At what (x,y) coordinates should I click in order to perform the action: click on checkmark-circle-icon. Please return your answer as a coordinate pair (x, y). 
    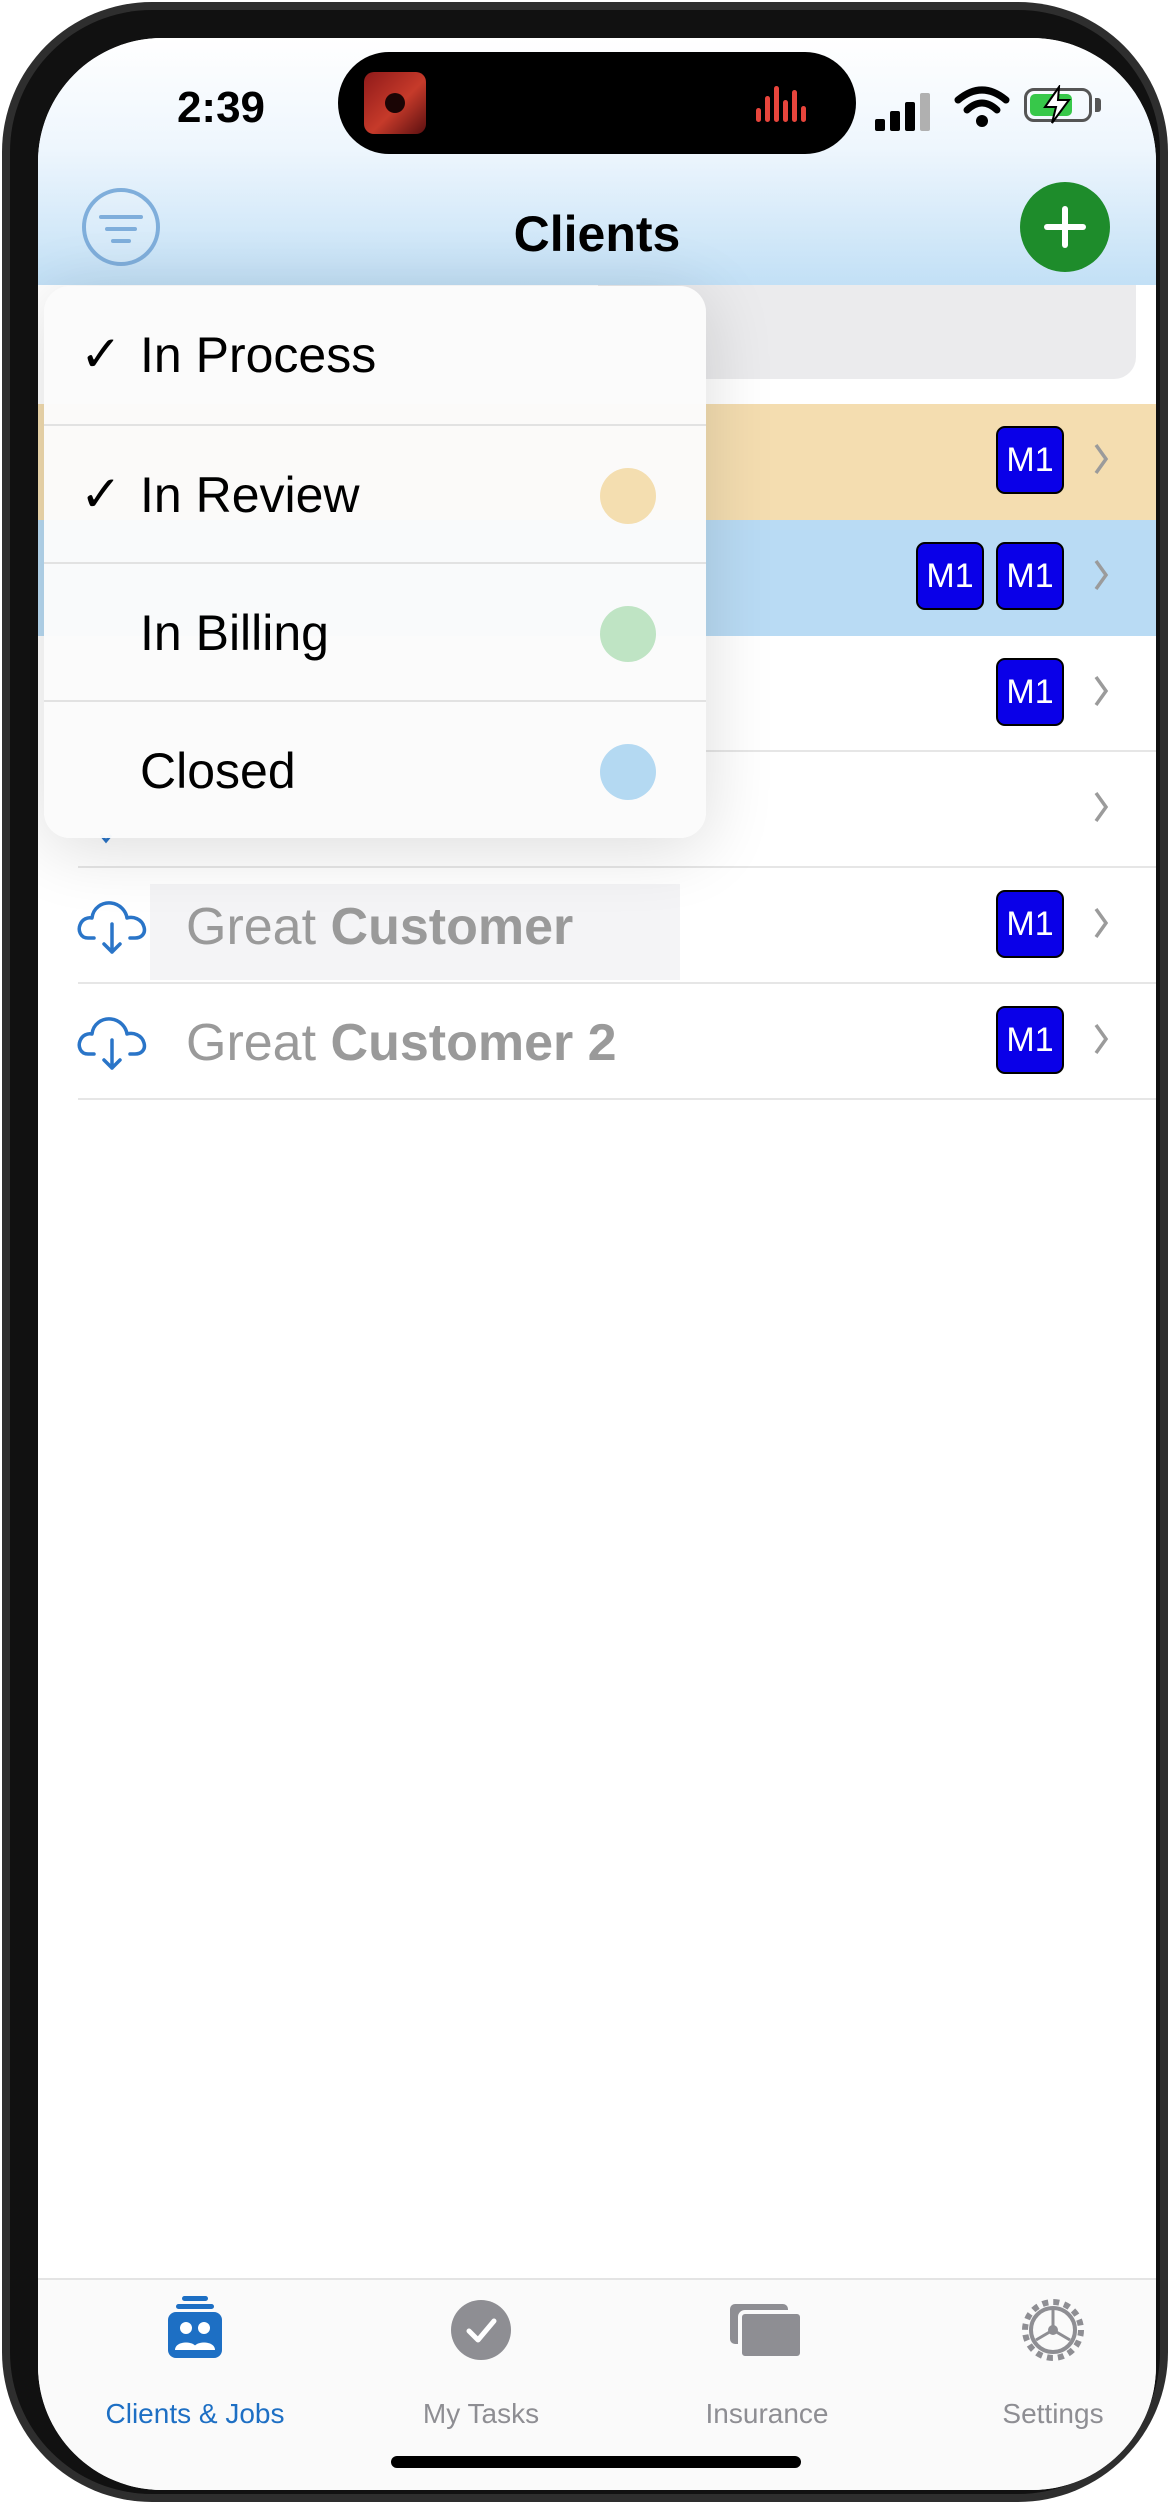
    Looking at the image, I should click on (481, 2330).